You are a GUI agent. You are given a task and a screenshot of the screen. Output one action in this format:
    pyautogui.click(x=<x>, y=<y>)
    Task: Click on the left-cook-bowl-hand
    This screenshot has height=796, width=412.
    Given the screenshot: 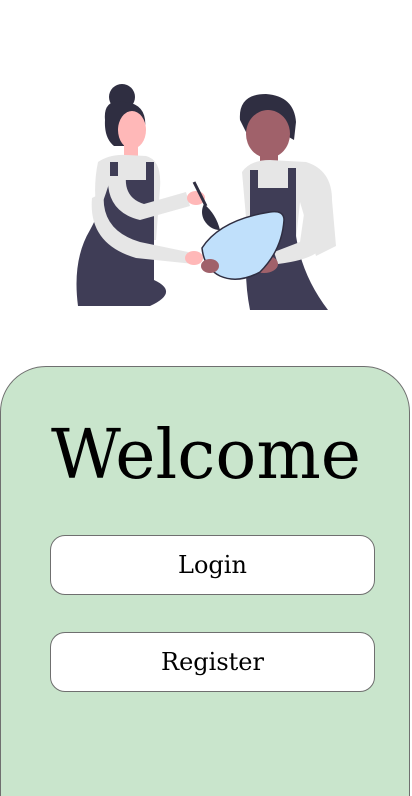 What is the action you would take?
    pyautogui.click(x=210, y=266)
    